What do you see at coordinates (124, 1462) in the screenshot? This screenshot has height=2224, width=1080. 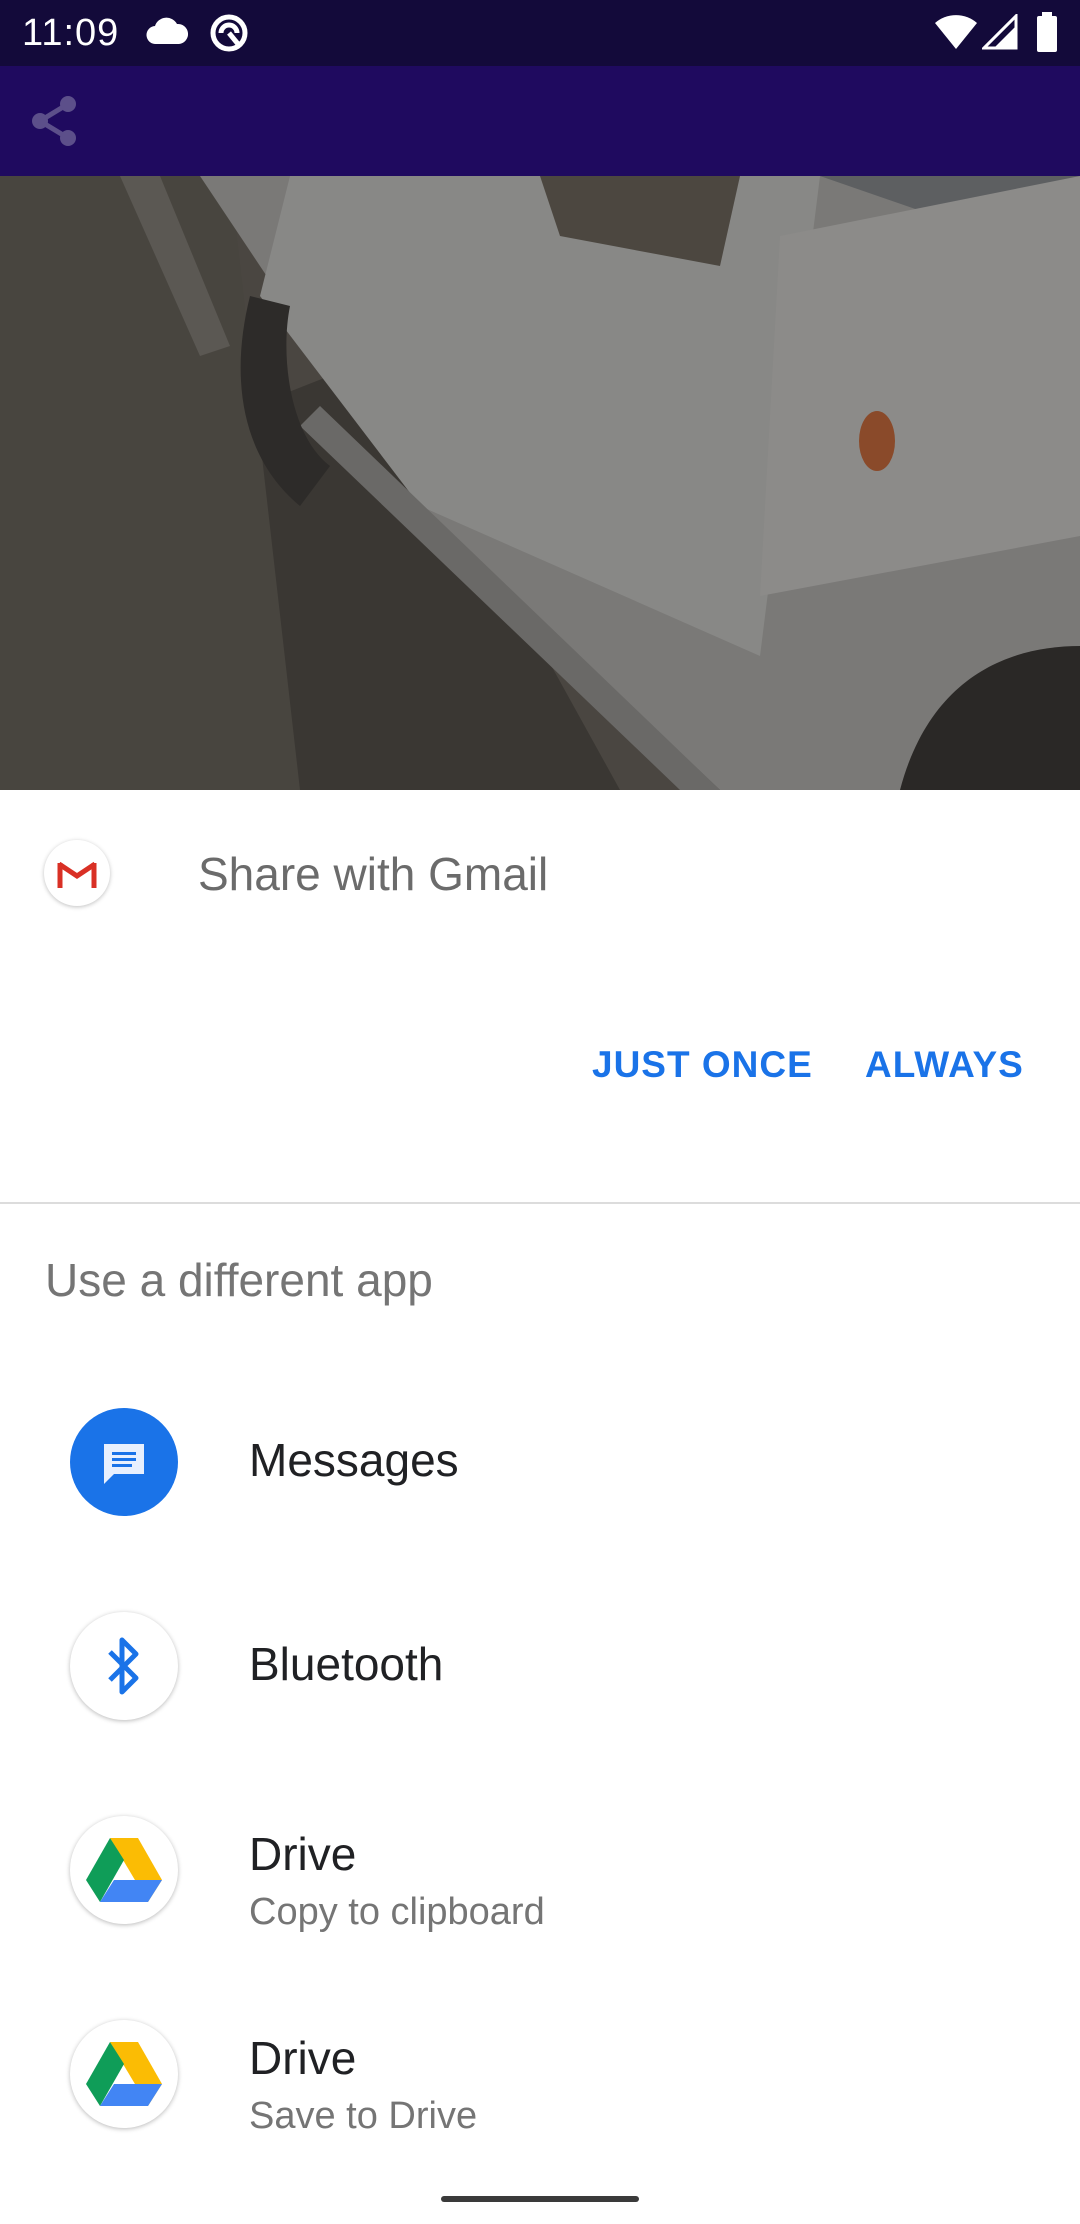 I see `messages-icon` at bounding box center [124, 1462].